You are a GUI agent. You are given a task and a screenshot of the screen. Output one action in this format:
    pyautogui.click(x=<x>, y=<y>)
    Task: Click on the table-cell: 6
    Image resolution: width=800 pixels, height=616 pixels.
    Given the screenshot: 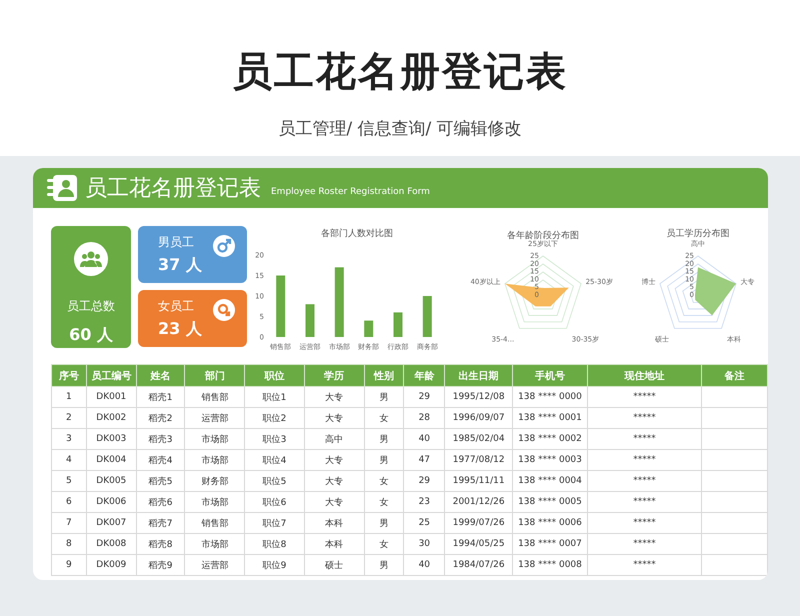 What is the action you would take?
    pyautogui.click(x=69, y=502)
    